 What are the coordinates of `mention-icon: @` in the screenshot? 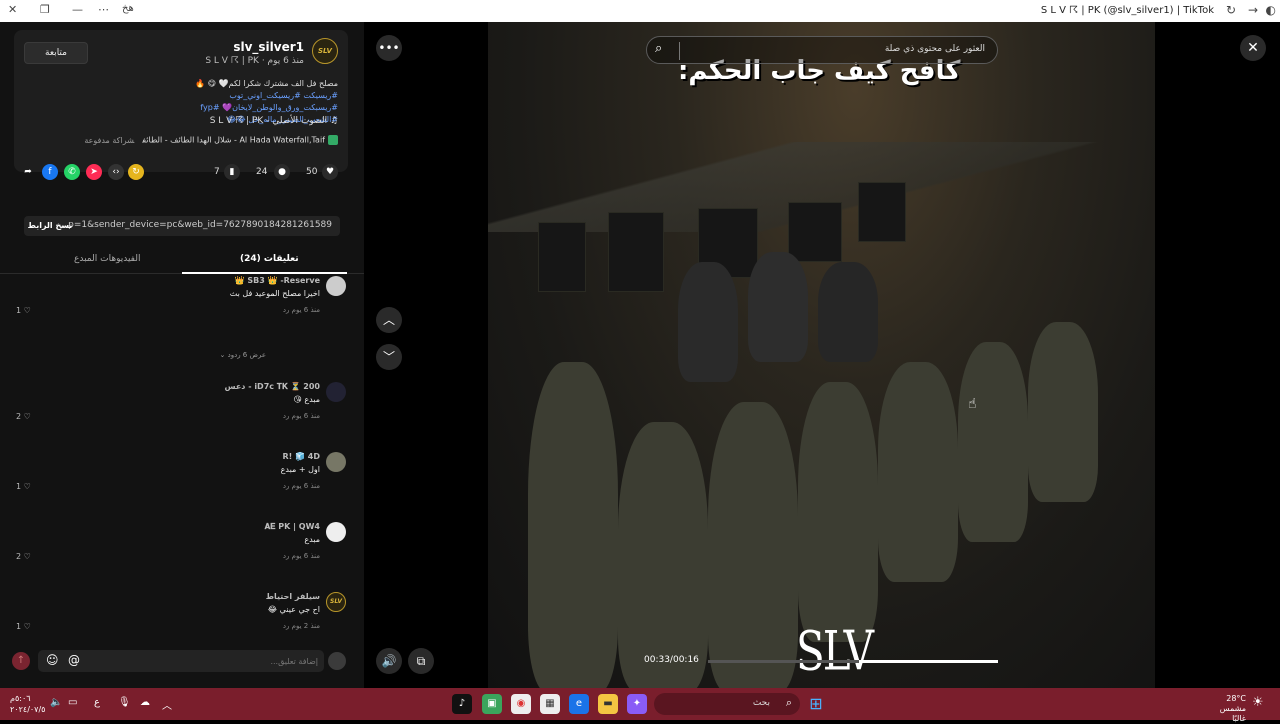 It's located at (74, 660).